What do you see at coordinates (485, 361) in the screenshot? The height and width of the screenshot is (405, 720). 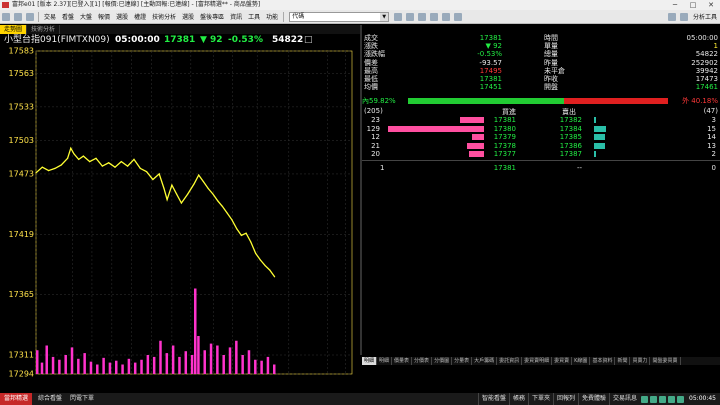 I see `sheet-tab: 大戶籌碼` at bounding box center [485, 361].